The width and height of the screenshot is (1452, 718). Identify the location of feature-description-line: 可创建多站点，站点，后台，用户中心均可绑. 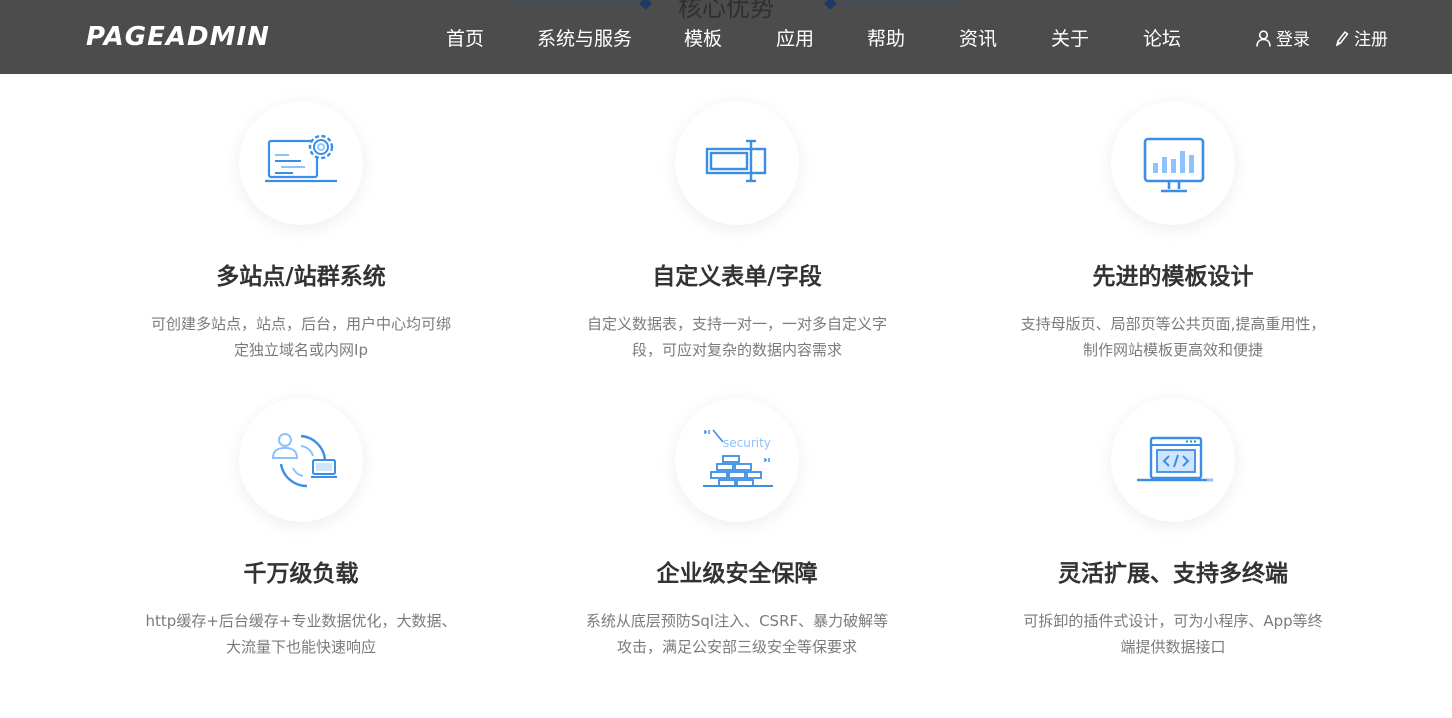
(300, 324).